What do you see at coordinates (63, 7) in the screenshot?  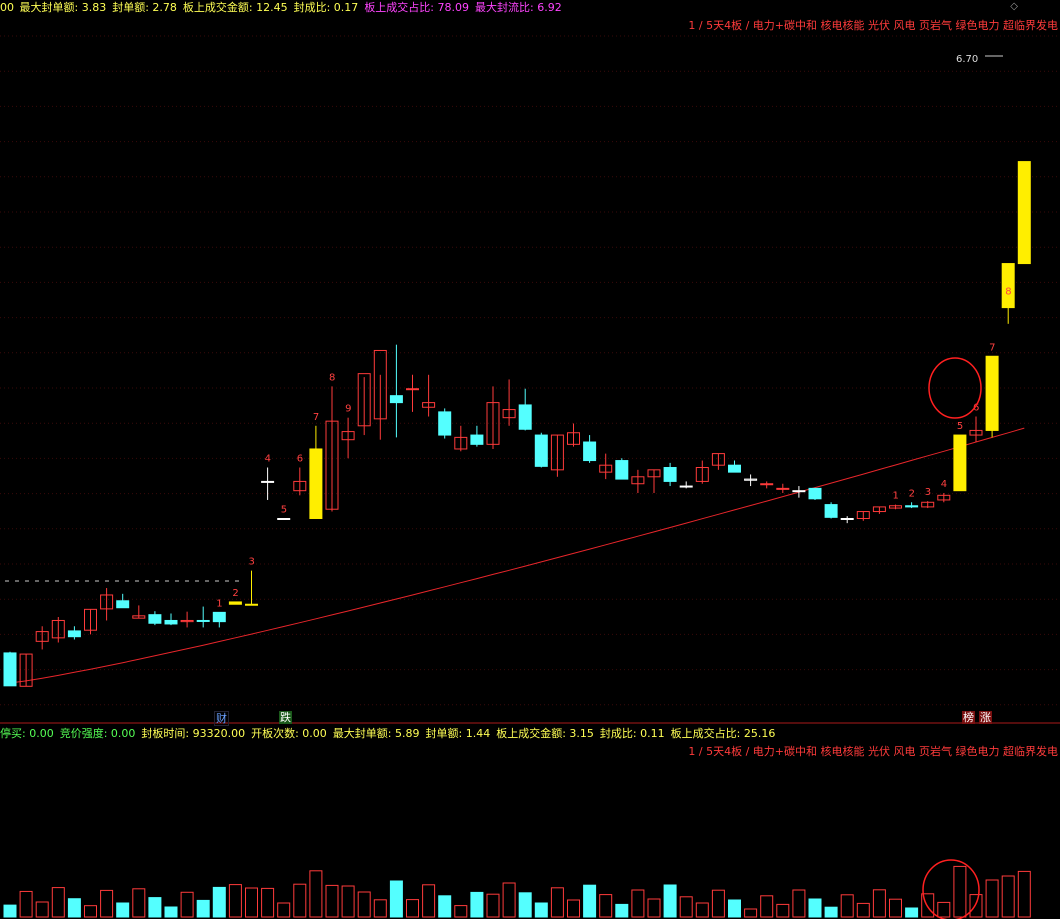 I see `stat-topstats-0: 最大封单额: 3.83` at bounding box center [63, 7].